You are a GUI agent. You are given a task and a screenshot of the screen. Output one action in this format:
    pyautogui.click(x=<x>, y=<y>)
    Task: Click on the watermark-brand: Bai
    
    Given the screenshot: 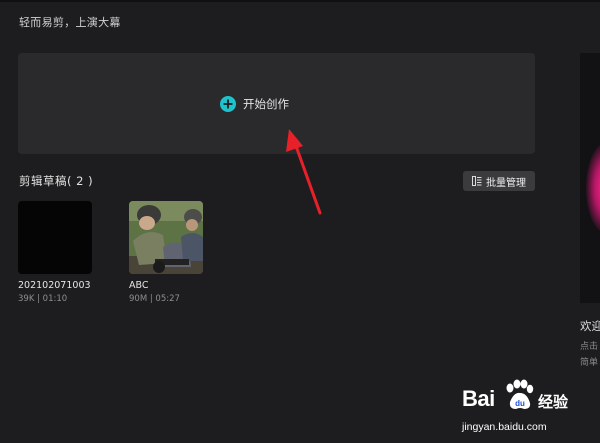 What is the action you would take?
    pyautogui.click(x=478, y=398)
    